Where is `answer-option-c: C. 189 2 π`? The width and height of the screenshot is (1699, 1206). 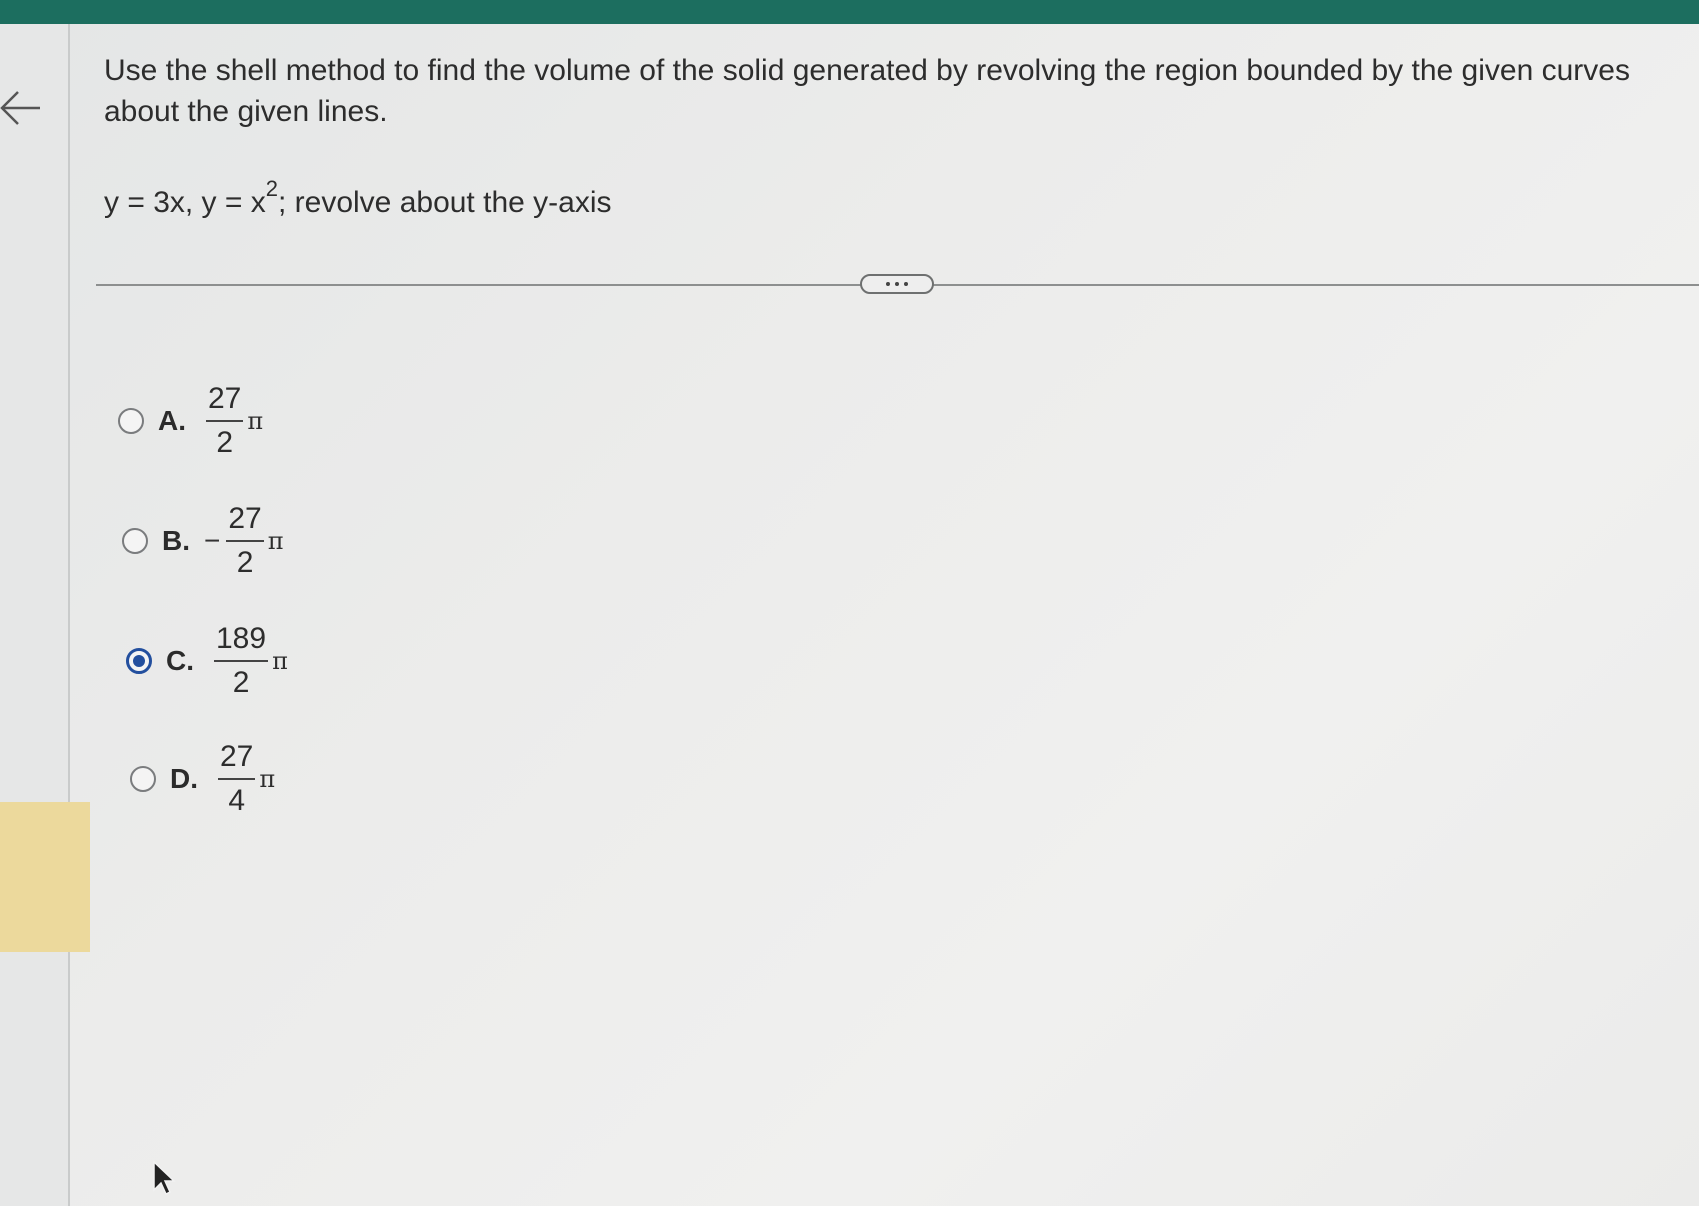
answer-option-c: C. 189 2 π is located at coordinates (207, 661).